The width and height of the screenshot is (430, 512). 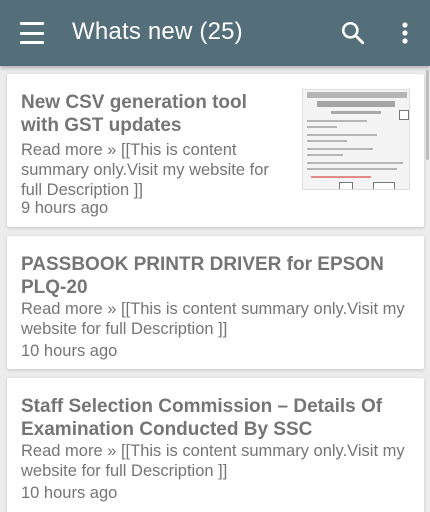 What do you see at coordinates (157, 31) in the screenshot?
I see `page-title: Whats new (25)` at bounding box center [157, 31].